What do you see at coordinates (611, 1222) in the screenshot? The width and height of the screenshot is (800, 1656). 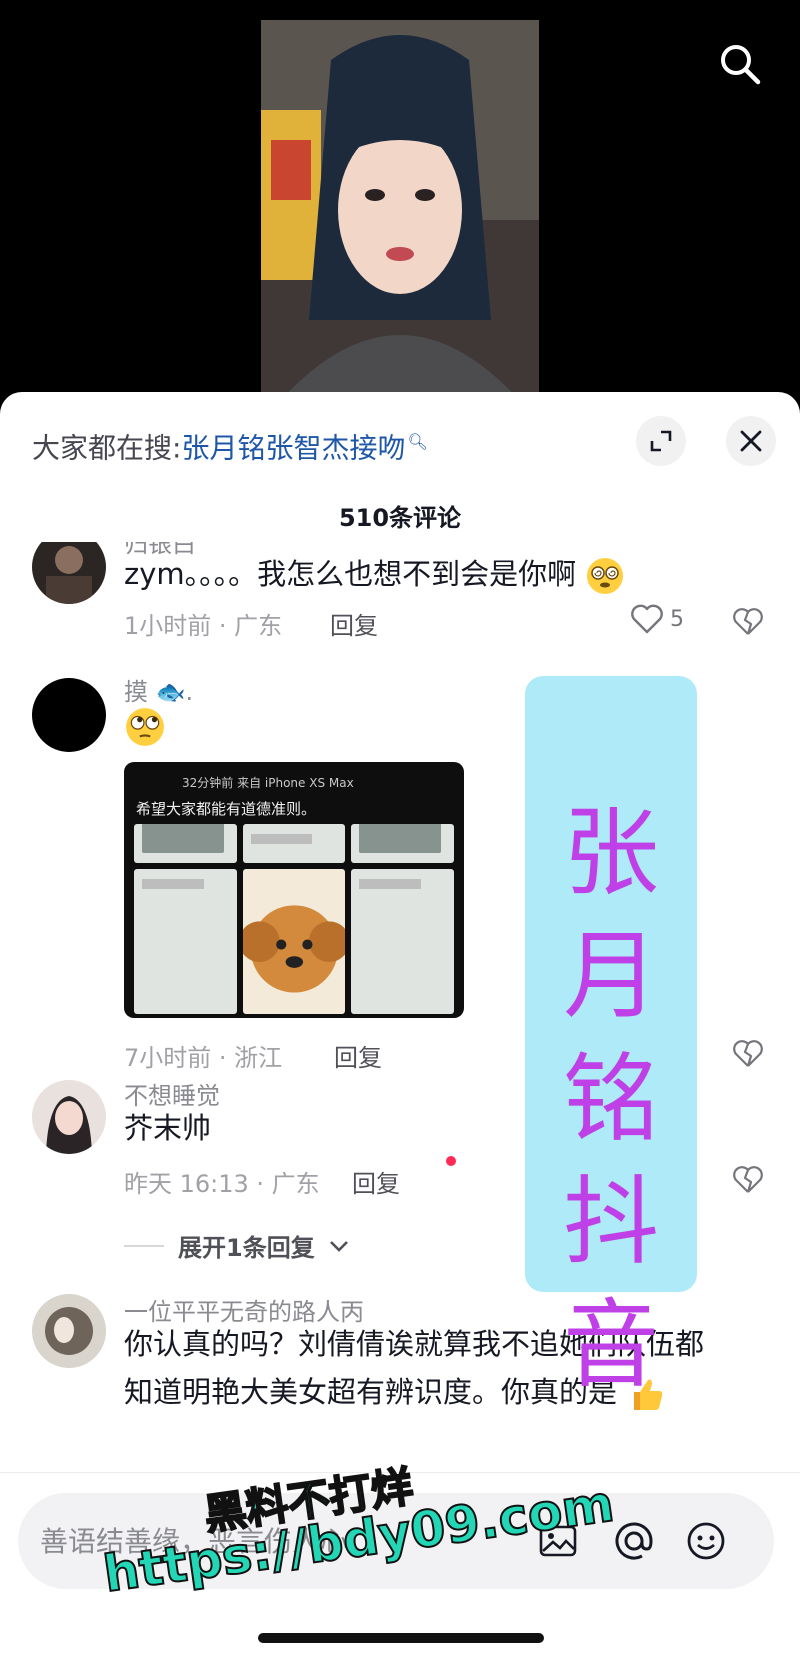 I see `promo-char: 抖` at bounding box center [611, 1222].